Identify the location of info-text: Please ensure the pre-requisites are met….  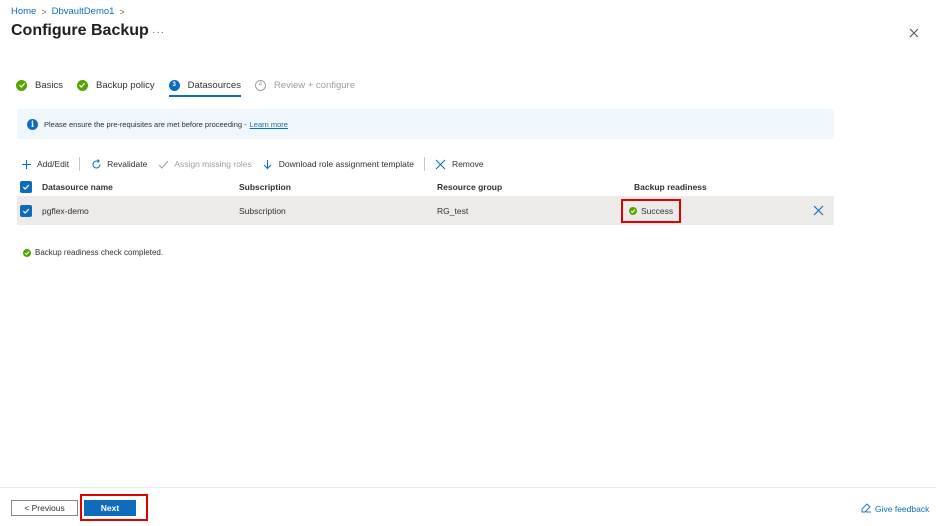
(145, 124).